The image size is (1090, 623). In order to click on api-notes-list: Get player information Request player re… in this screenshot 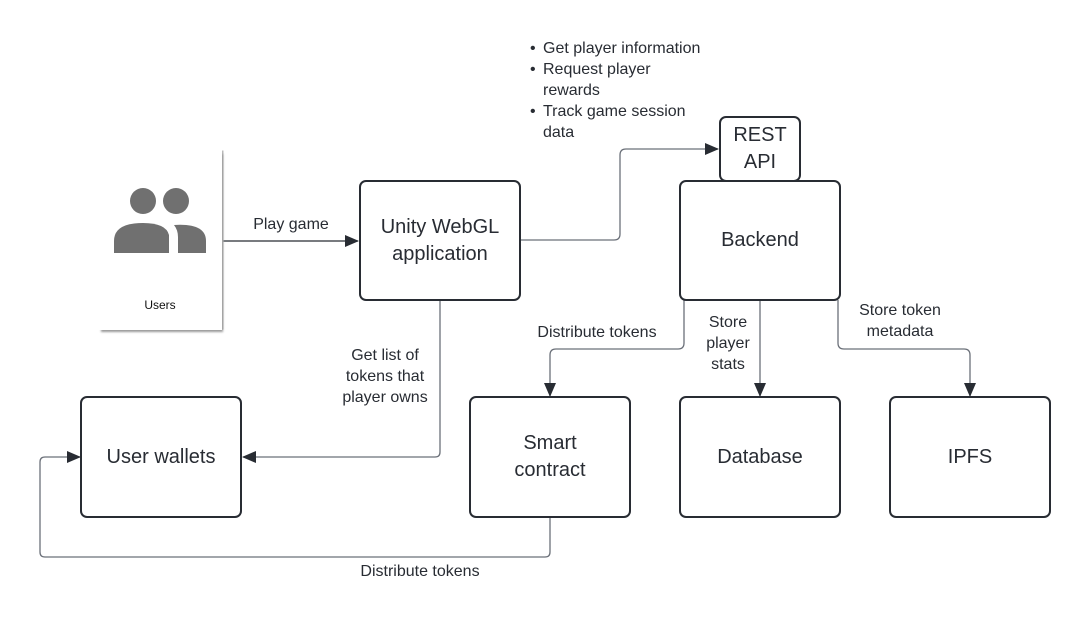, I will do `click(628, 90)`.